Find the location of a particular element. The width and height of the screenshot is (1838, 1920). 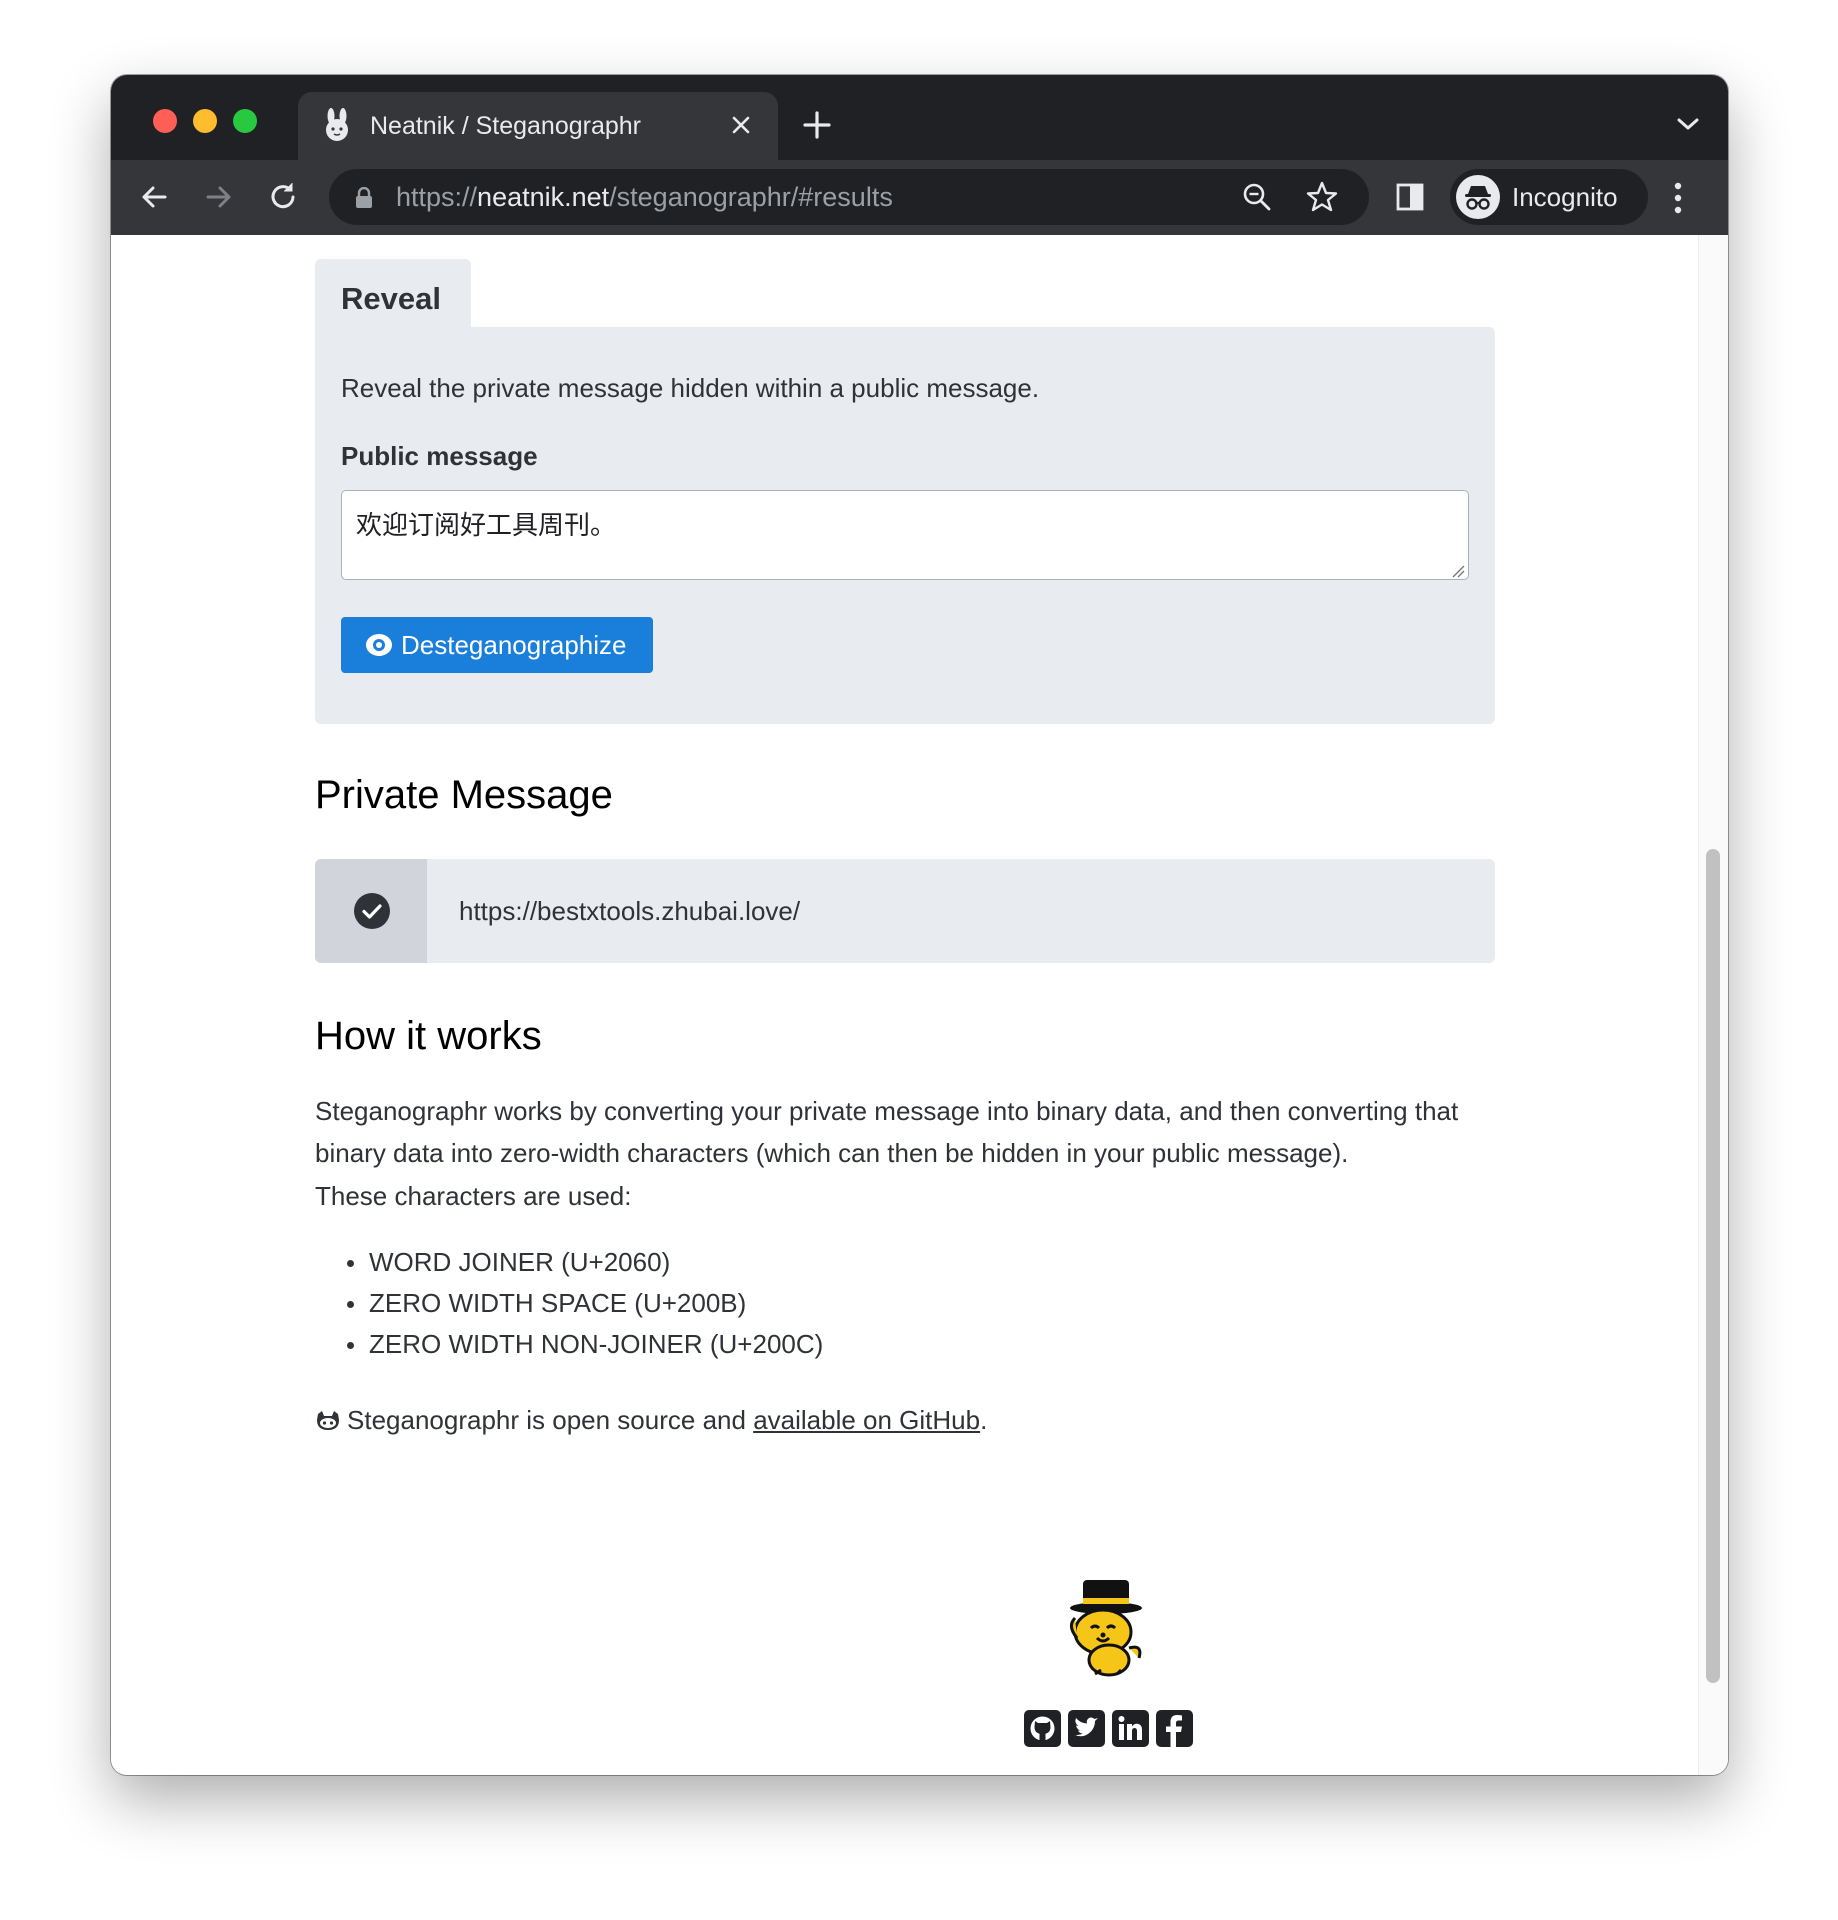

private-message-value: https://bestxtools.zhubai.love/ is located at coordinates (629, 911).